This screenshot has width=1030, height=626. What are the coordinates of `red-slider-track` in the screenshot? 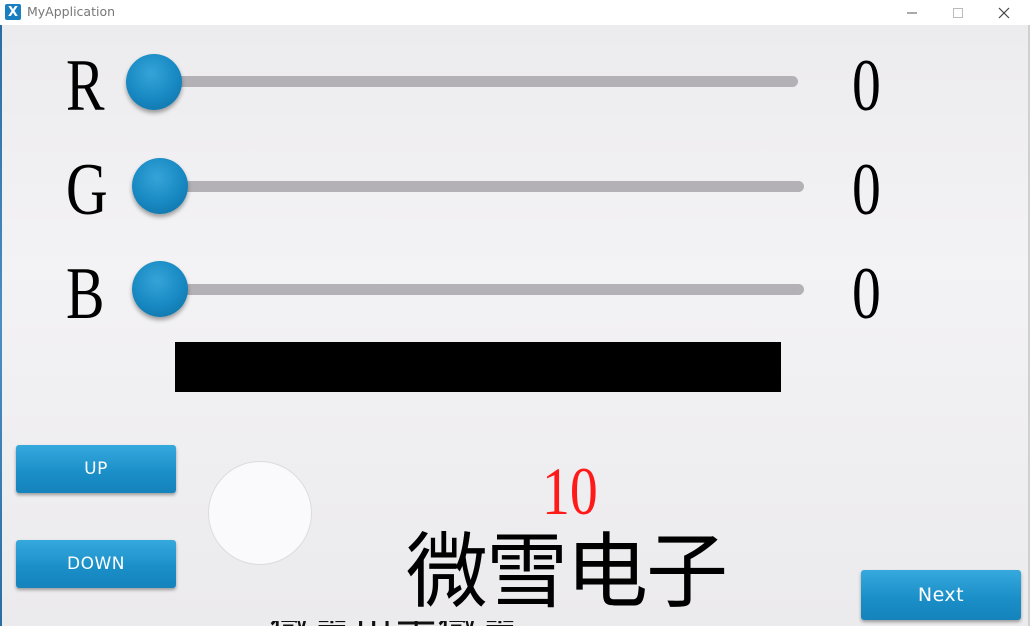 It's located at (475, 81).